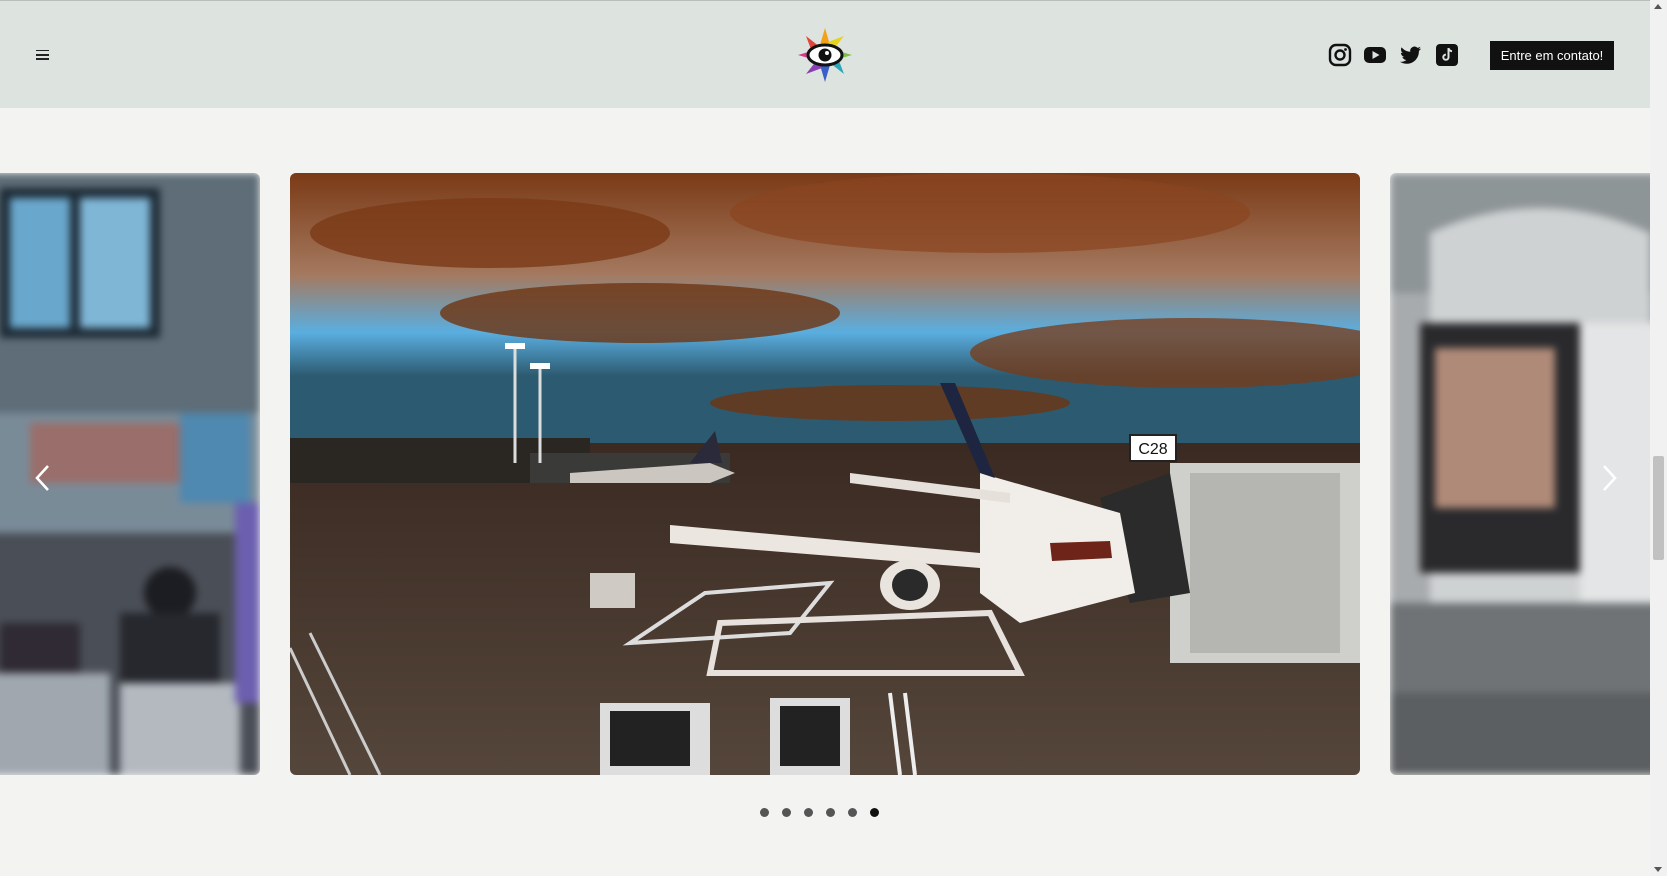  Describe the element at coordinates (819, 814) in the screenshot. I see `carousel-pagination` at that location.